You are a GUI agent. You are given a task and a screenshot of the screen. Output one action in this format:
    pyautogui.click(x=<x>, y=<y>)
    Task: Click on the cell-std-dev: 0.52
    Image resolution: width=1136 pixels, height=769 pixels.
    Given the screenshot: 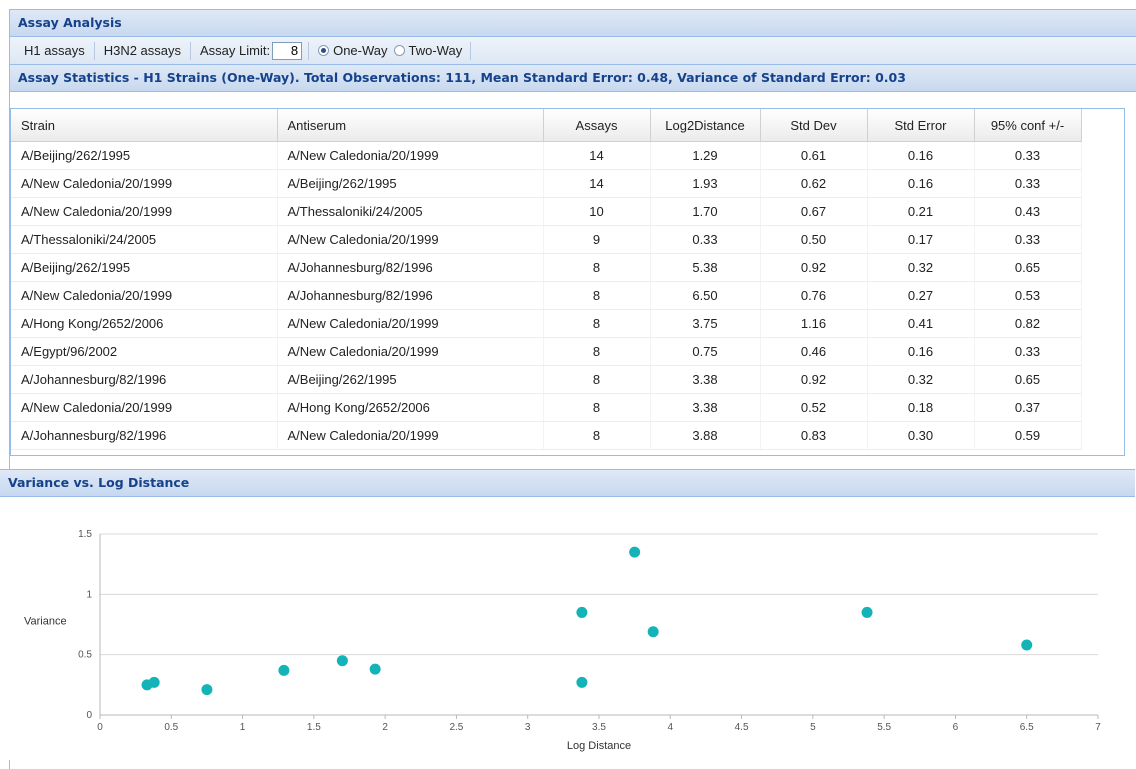 What is the action you would take?
    pyautogui.click(x=814, y=407)
    